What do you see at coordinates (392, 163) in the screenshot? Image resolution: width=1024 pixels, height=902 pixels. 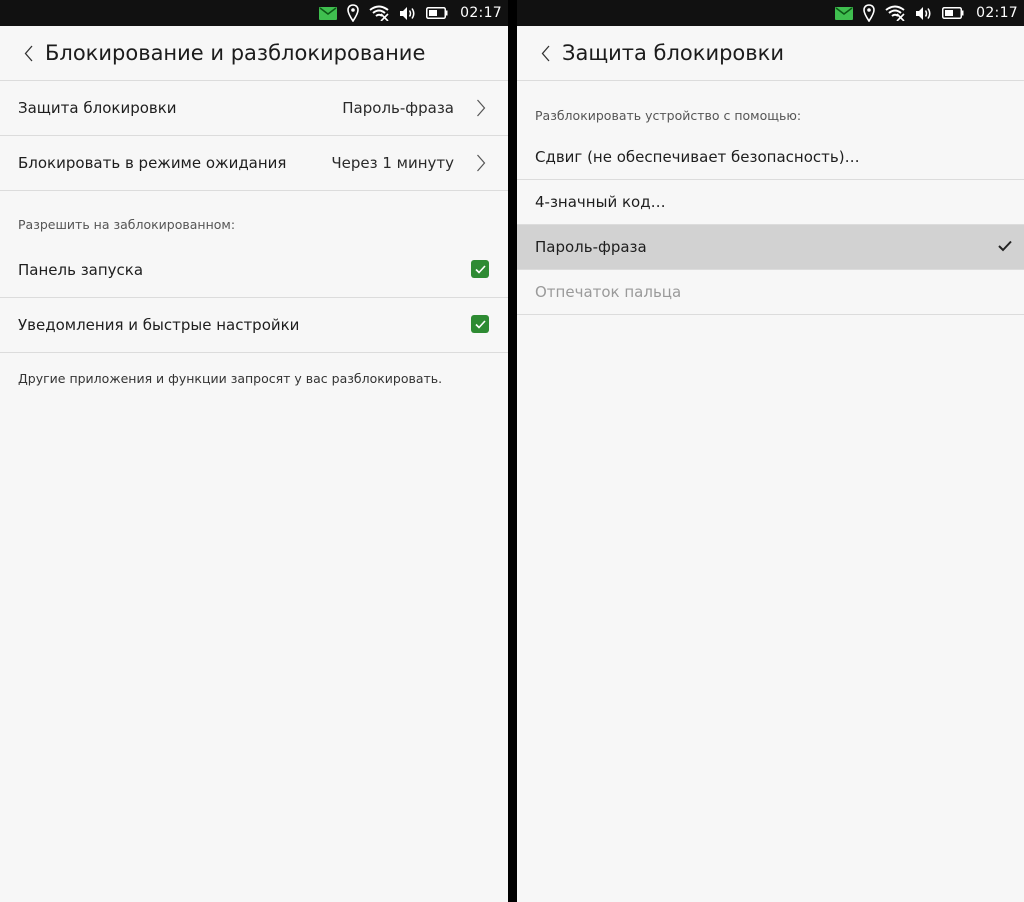 I see `row-value: Через 1 минуту` at bounding box center [392, 163].